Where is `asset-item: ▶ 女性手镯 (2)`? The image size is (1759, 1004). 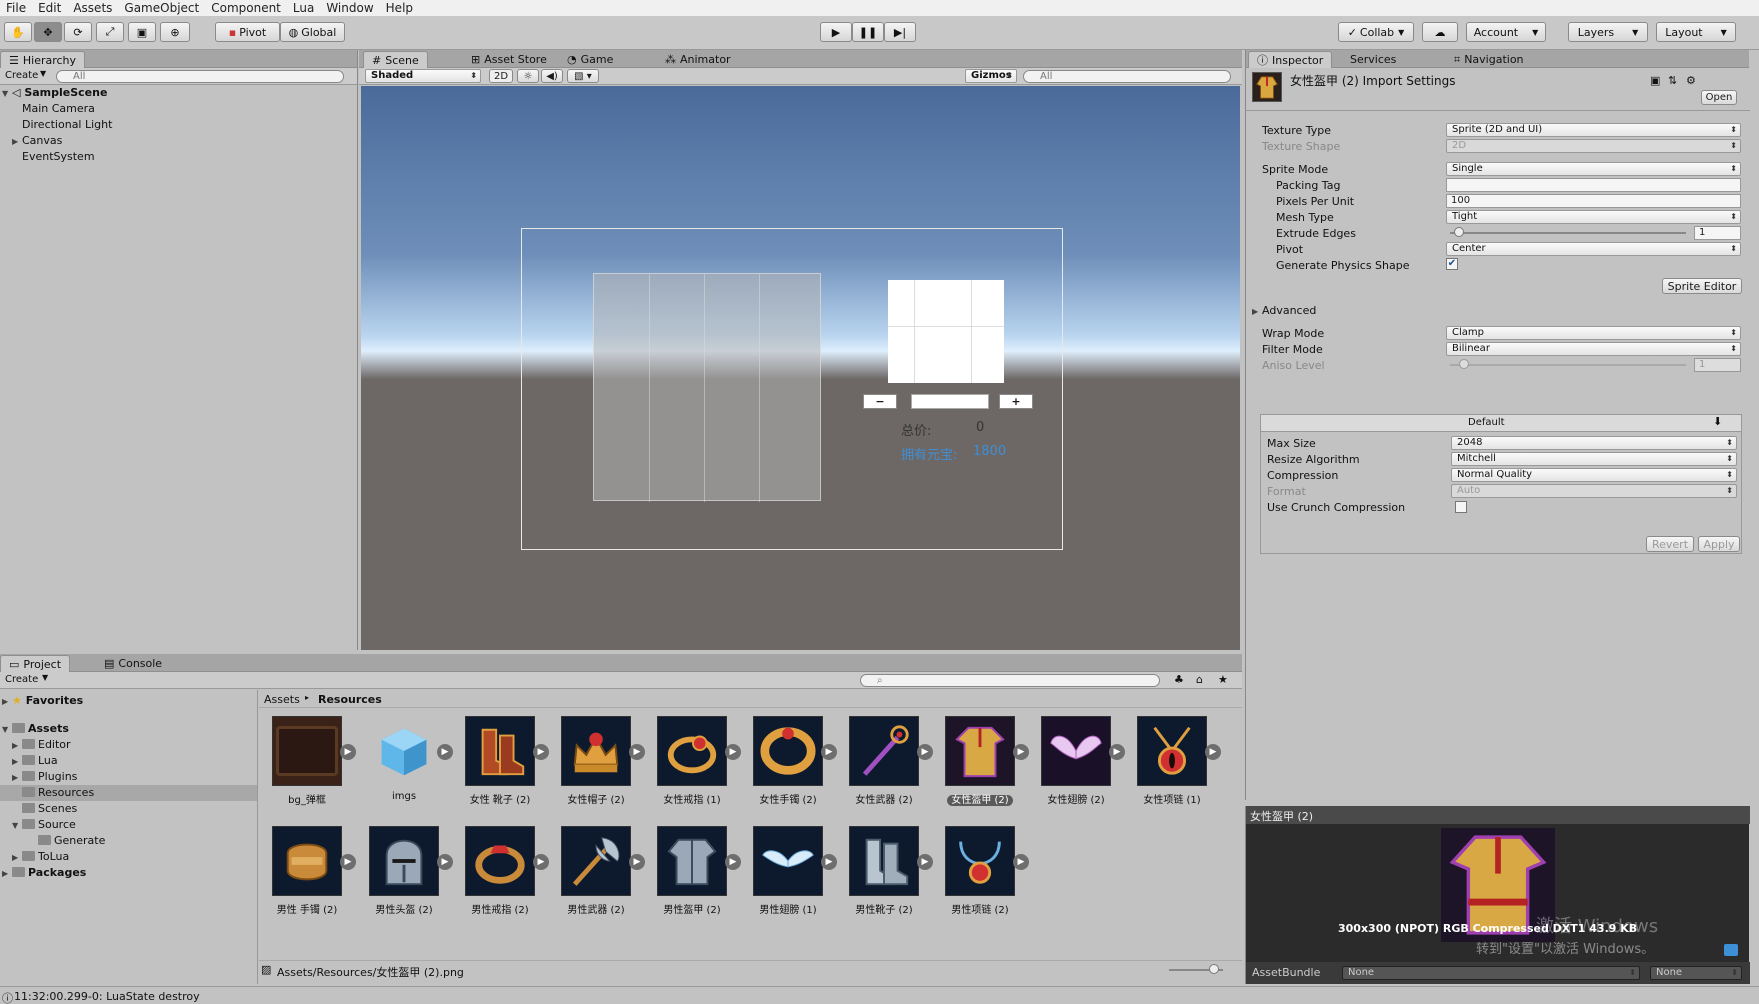
asset-item: ▶ 女性手镯 (2) is located at coordinates (790, 764).